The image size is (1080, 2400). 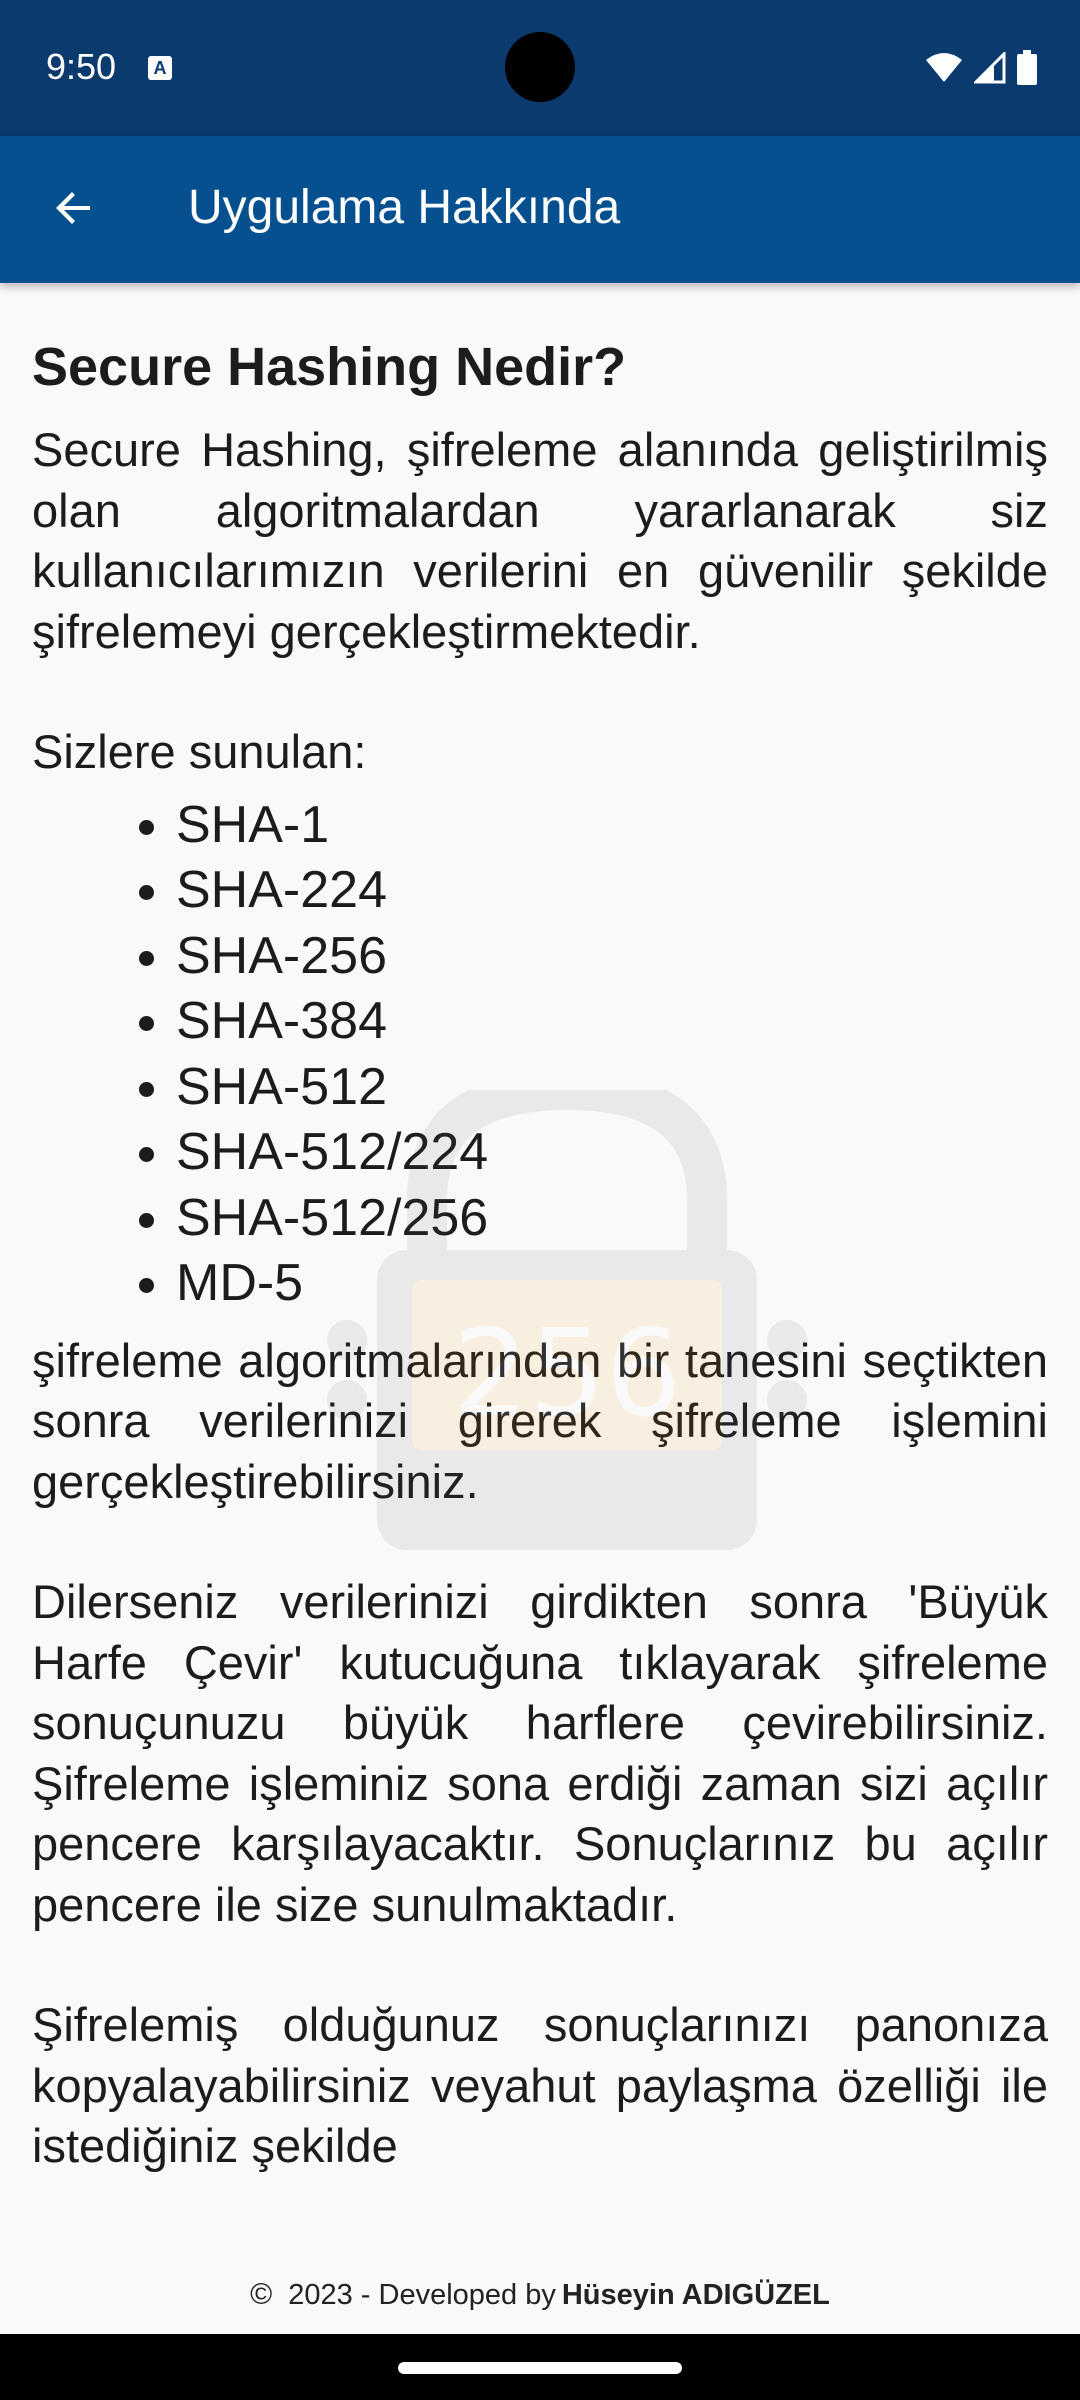 I want to click on keyboard-notification-icon: A, so click(x=160, y=68).